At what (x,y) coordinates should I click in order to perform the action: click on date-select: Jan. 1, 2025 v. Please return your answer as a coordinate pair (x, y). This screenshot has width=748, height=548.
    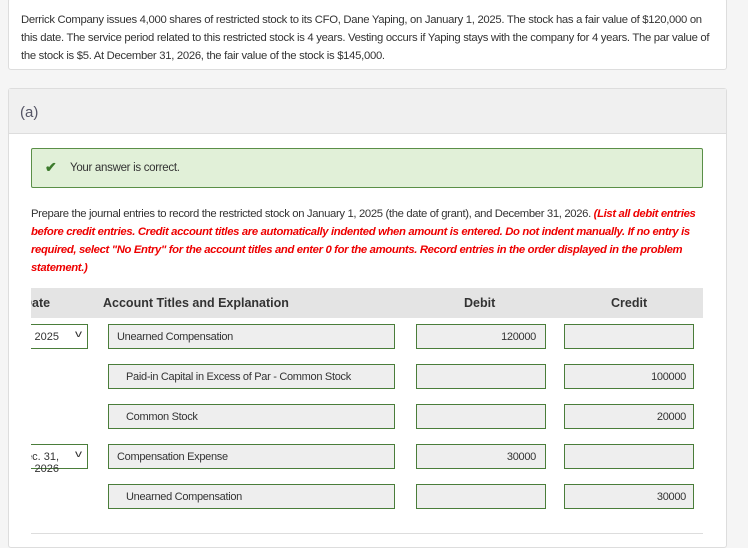
    Looking at the image, I should click on (59, 336).